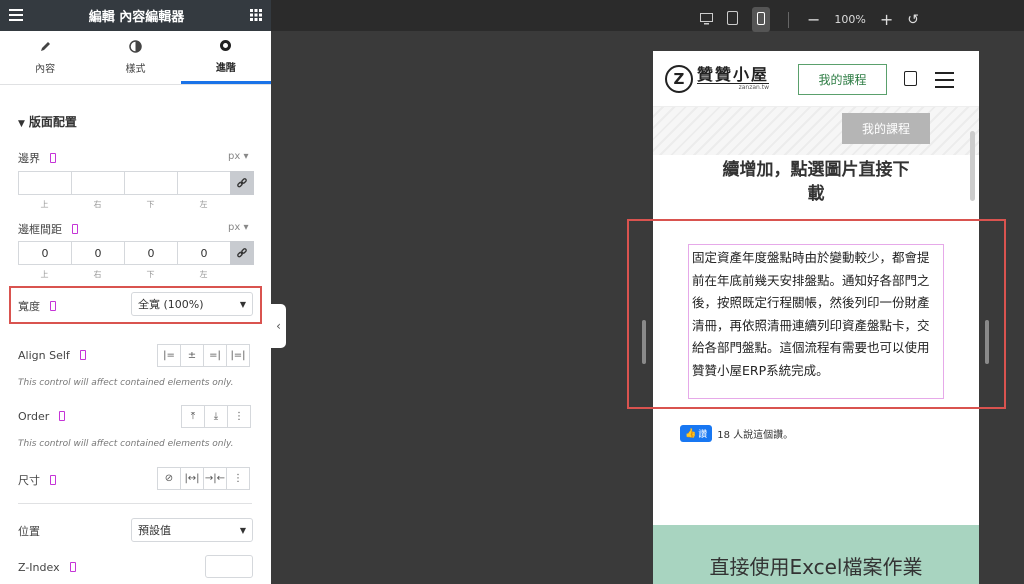 The image size is (1024, 584). Describe the element at coordinates (238, 156) in the screenshot. I see `margin-unit-select: px ▾` at that location.